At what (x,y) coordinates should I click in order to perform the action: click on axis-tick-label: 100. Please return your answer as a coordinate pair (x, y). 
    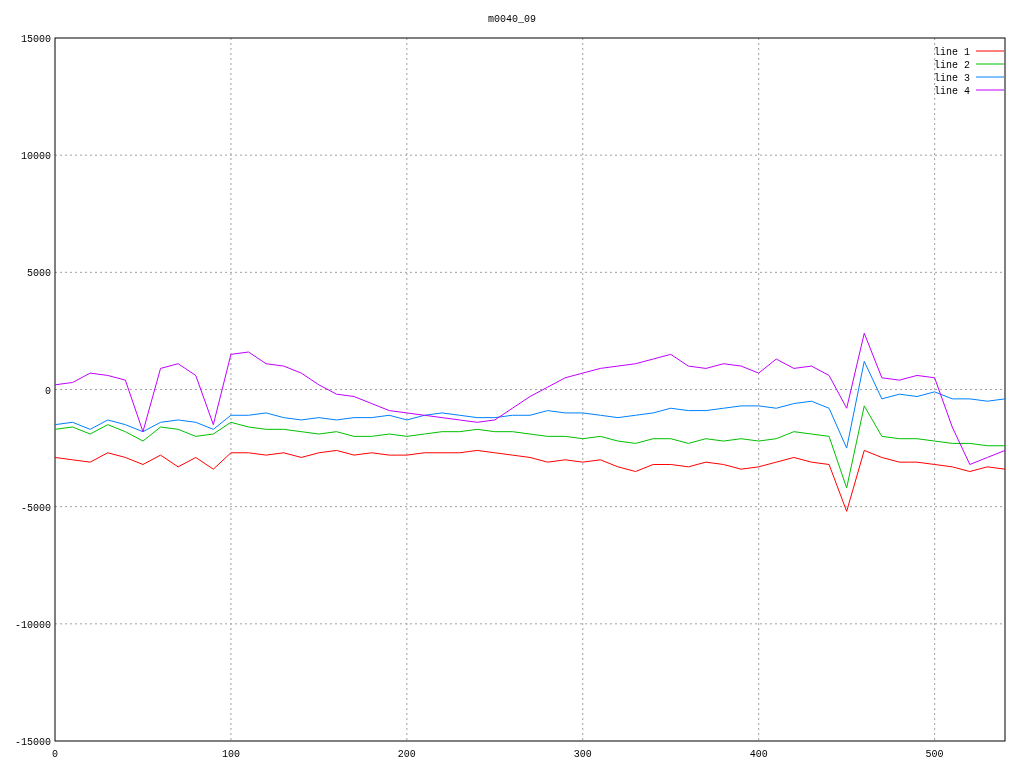
    Looking at the image, I should click on (230, 754).